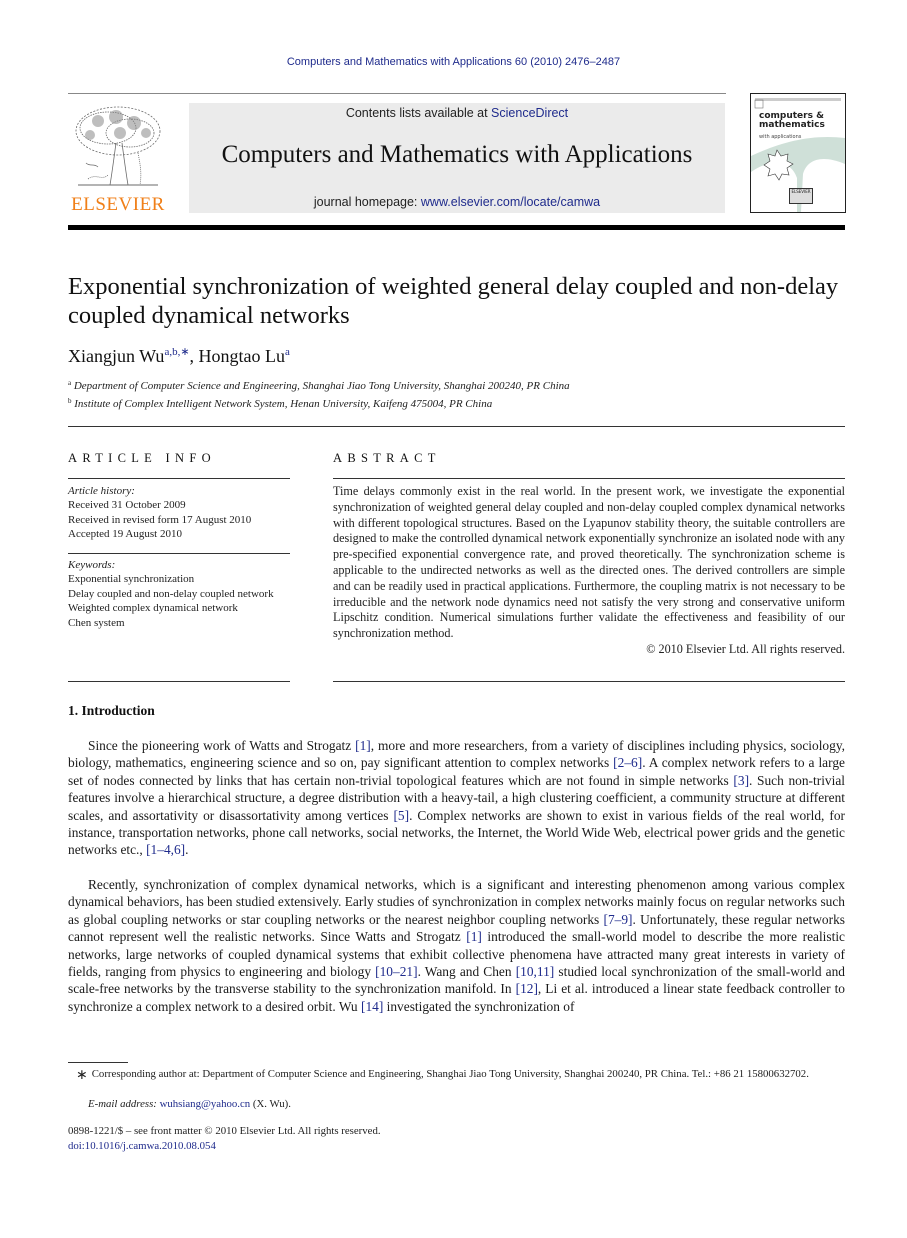 Image resolution: width=907 pixels, height=1238 pixels. Describe the element at coordinates (118, 204) in the screenshot. I see `elsevier-wordmark: ELSEVIER` at that location.